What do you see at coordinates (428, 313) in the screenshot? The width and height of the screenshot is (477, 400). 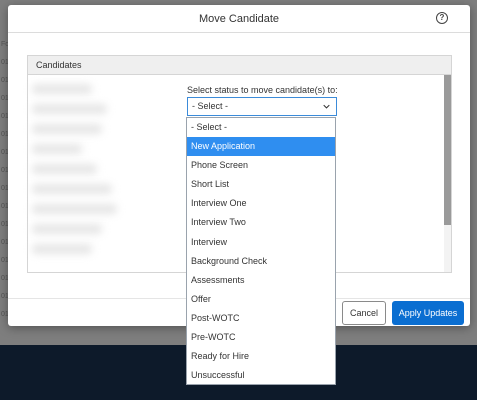 I see `apply-updates-button: Apply Updates` at bounding box center [428, 313].